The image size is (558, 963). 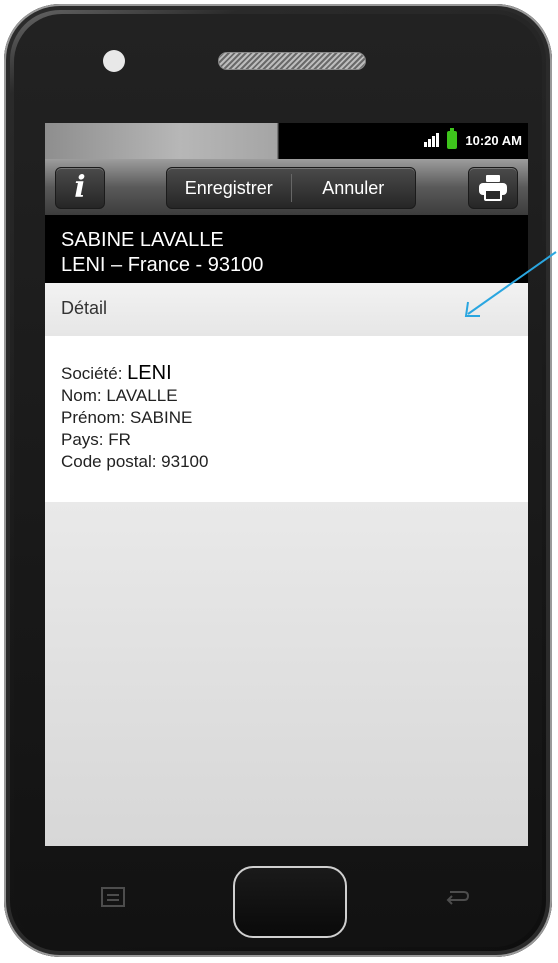 What do you see at coordinates (286, 141) in the screenshot?
I see `status-bar: 10:20 AM` at bounding box center [286, 141].